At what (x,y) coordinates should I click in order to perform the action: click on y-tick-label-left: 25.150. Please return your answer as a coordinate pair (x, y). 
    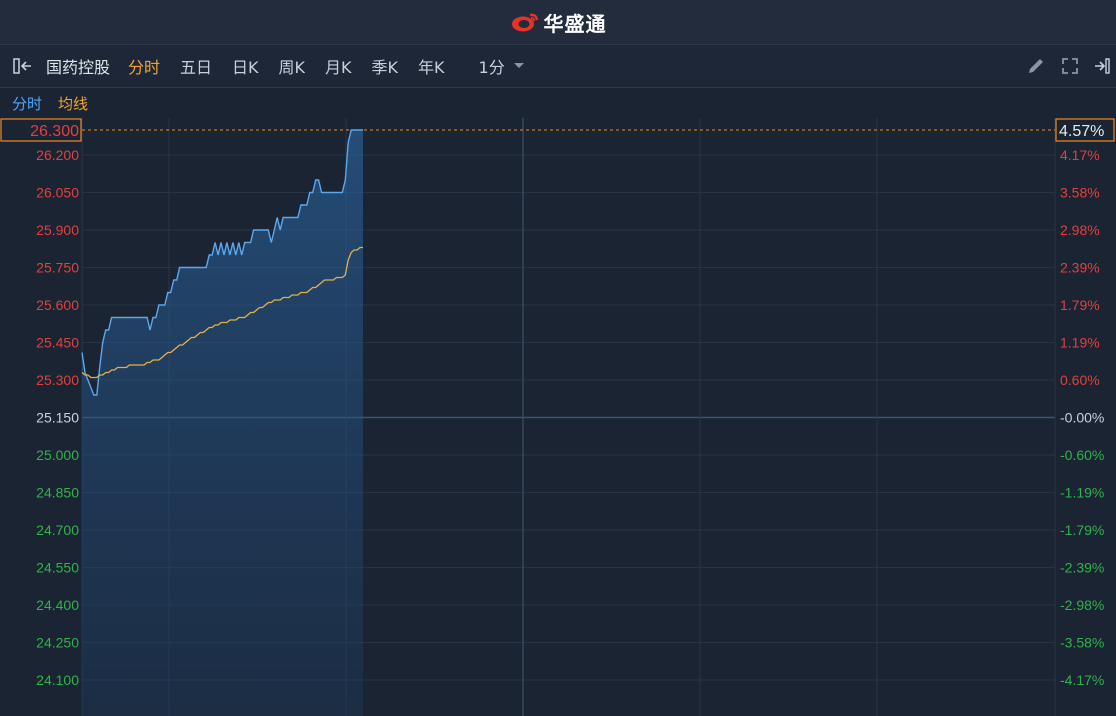
    Looking at the image, I should click on (57, 418).